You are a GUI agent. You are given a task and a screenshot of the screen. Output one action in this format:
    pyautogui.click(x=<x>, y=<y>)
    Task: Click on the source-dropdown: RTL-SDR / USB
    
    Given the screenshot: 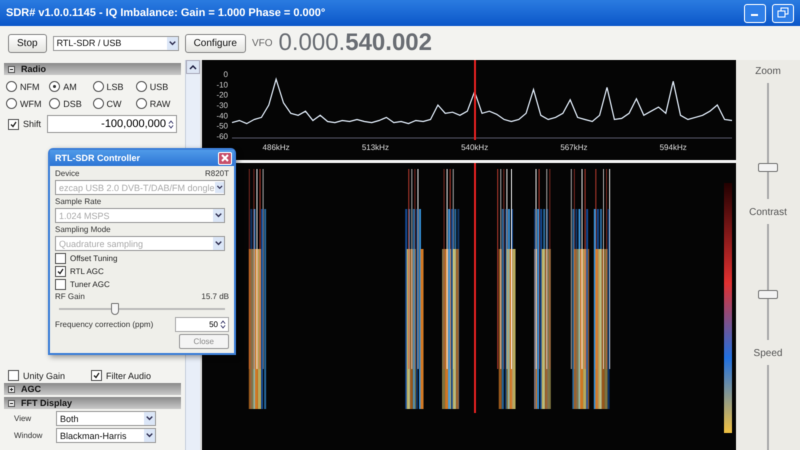 What is the action you would take?
    pyautogui.click(x=115, y=43)
    